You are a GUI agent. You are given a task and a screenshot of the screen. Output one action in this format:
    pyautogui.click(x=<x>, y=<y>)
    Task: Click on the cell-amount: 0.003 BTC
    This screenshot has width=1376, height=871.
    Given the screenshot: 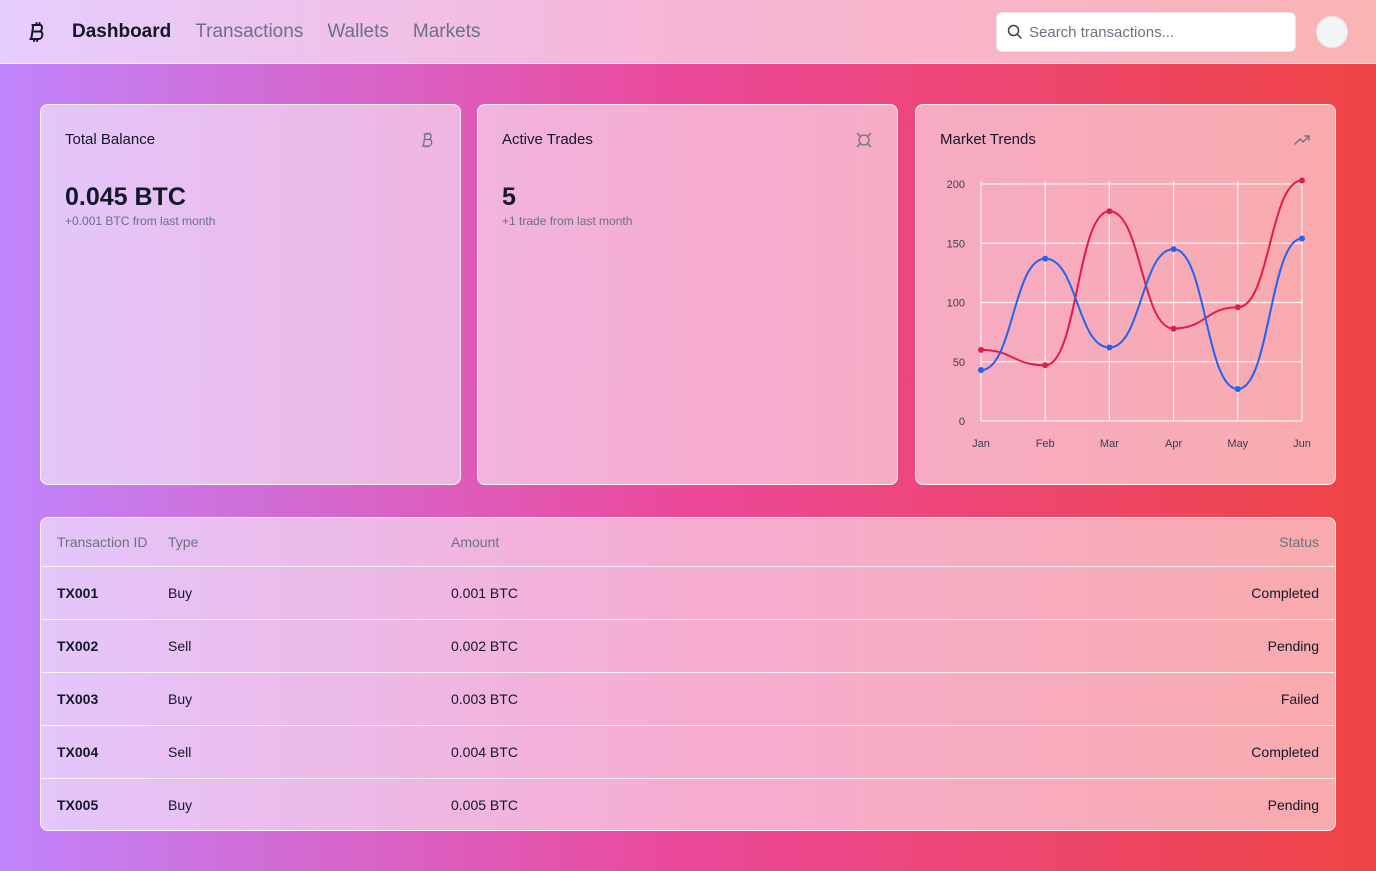 What is the action you would take?
    pyautogui.click(x=659, y=699)
    